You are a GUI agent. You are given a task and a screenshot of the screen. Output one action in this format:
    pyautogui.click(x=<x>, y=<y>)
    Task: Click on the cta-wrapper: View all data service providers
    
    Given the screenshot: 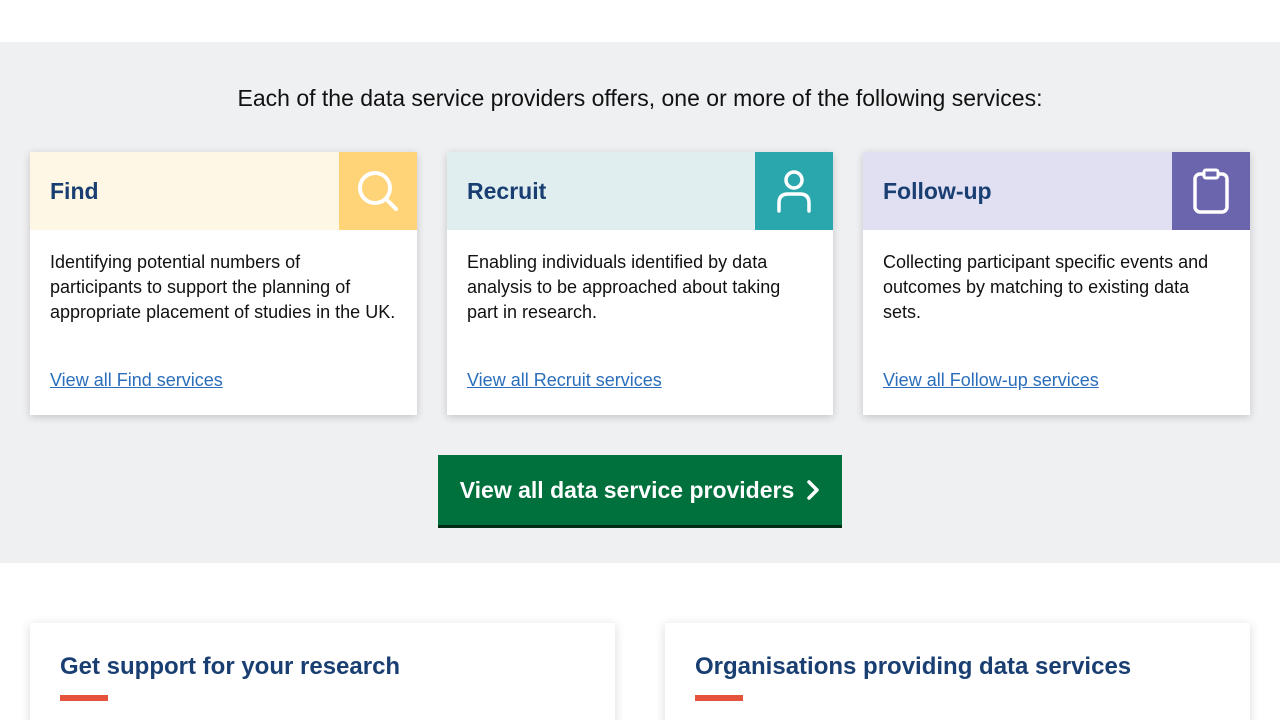 What is the action you would take?
    pyautogui.click(x=640, y=490)
    